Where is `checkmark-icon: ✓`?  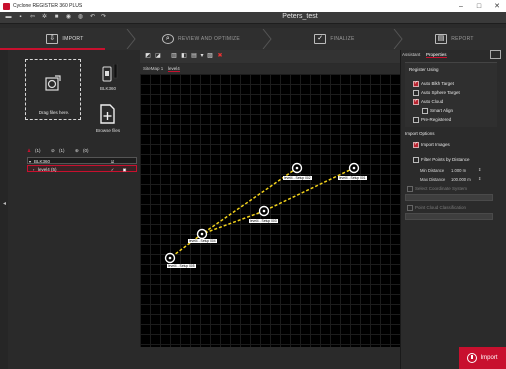
checkmark-icon: ✓ is located at coordinates (112, 169).